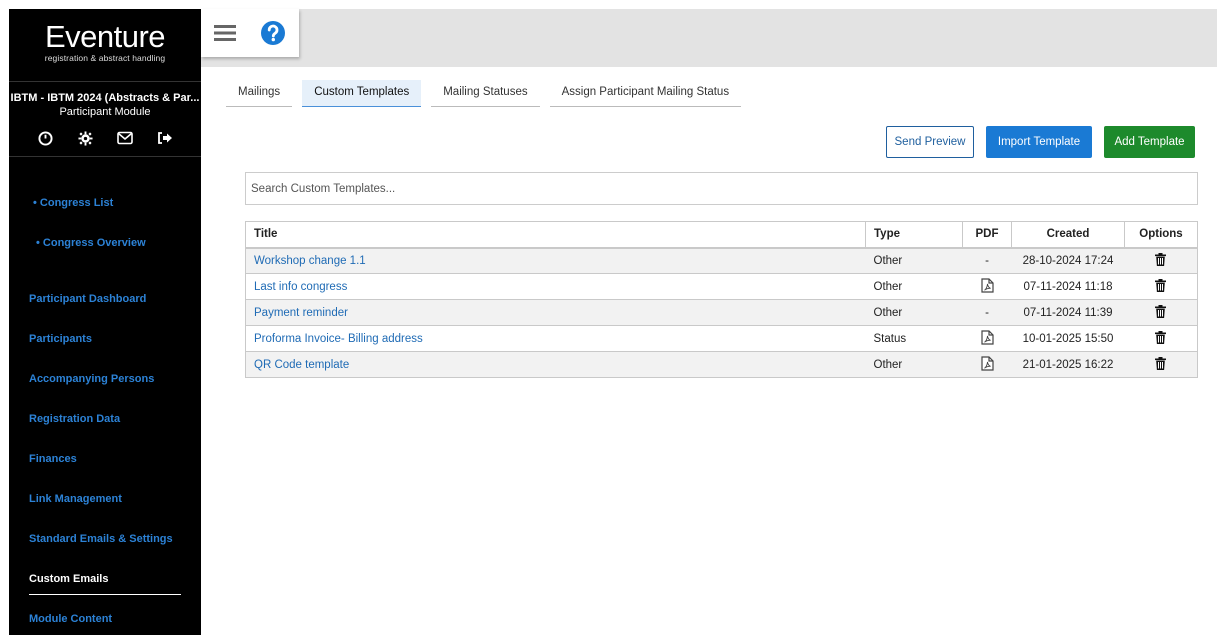  What do you see at coordinates (70, 619) in the screenshot?
I see `sidebar-item-module-content: Module Content` at bounding box center [70, 619].